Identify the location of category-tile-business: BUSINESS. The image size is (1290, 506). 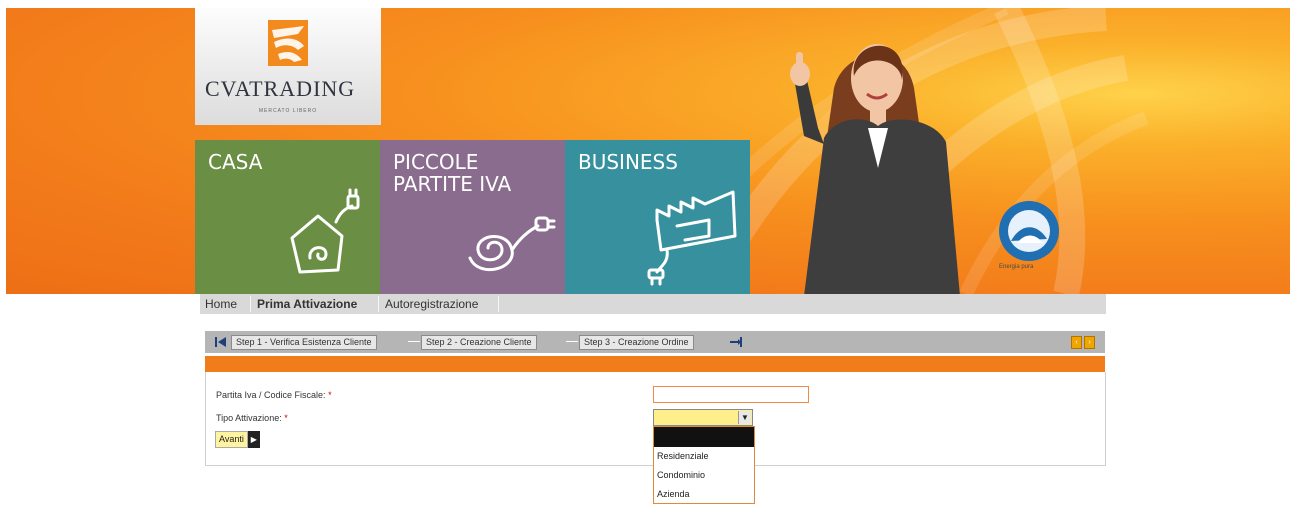
(657, 217).